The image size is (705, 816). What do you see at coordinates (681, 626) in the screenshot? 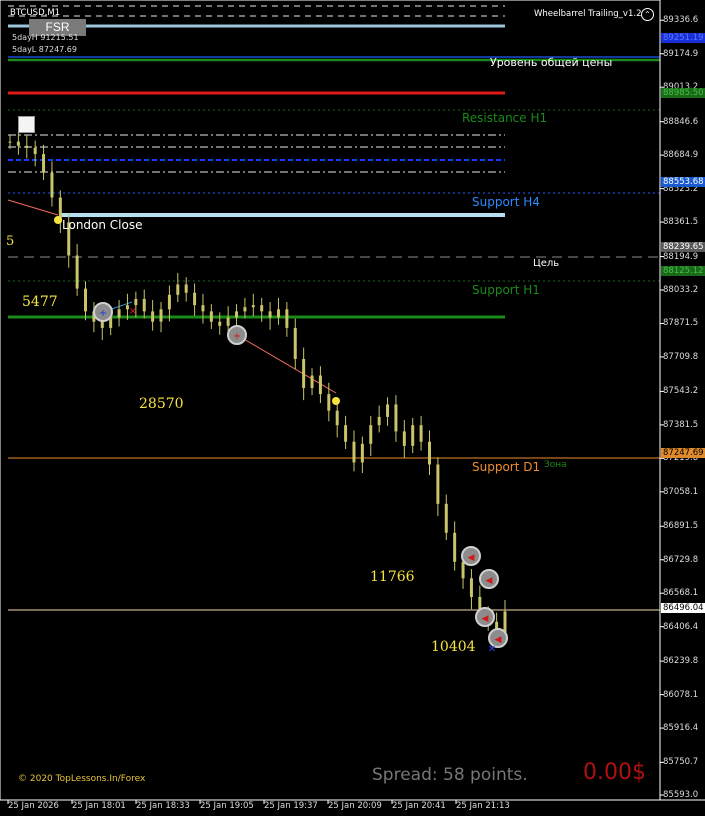
I see `y-tick-label: 86406.4` at bounding box center [681, 626].